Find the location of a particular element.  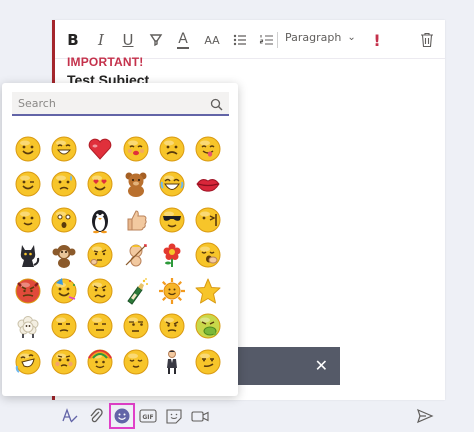

italic-icon: I is located at coordinates (101, 40).